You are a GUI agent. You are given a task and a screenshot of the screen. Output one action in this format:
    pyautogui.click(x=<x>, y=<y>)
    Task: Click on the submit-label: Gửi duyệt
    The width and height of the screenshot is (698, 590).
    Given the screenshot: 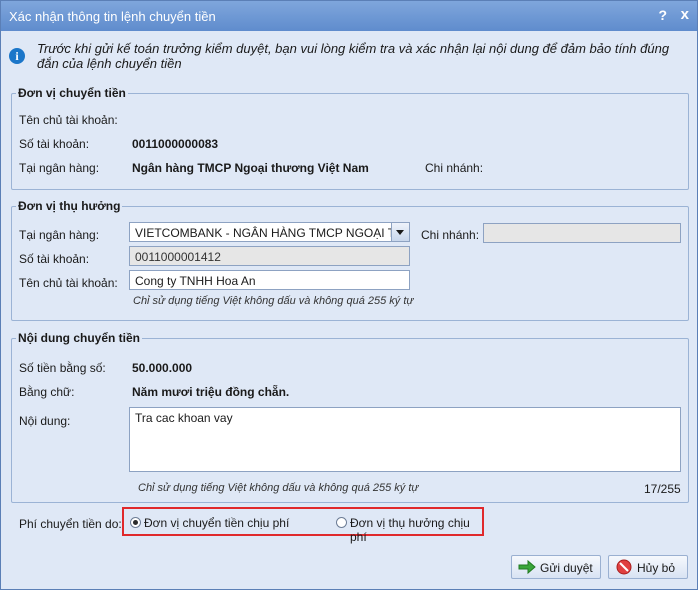 What is the action you would take?
    pyautogui.click(x=566, y=568)
    